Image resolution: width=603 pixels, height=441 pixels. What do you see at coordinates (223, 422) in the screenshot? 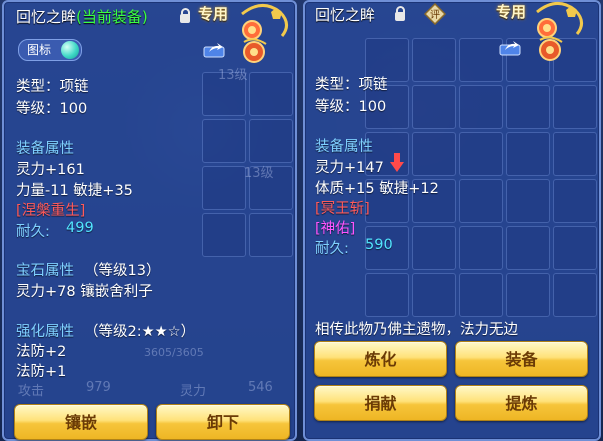
I see `unequip-button: 卸下` at bounding box center [223, 422].